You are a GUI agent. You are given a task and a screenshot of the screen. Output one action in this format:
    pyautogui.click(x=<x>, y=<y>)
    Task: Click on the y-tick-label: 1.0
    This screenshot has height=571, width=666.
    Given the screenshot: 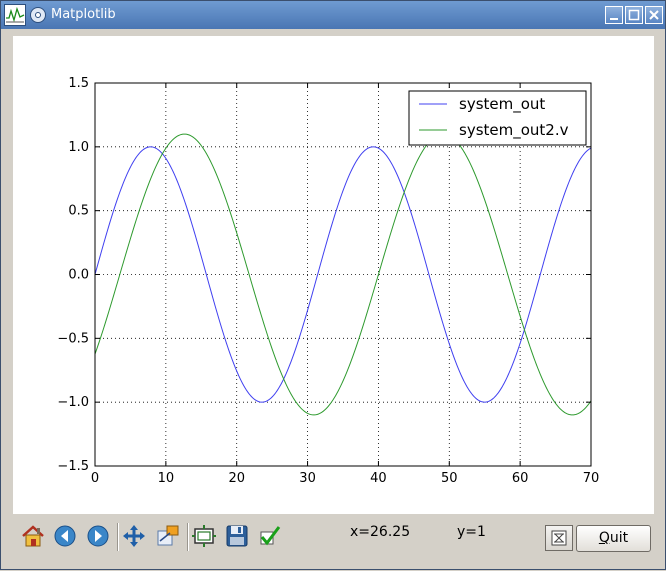 What is the action you would take?
    pyautogui.click(x=78, y=147)
    